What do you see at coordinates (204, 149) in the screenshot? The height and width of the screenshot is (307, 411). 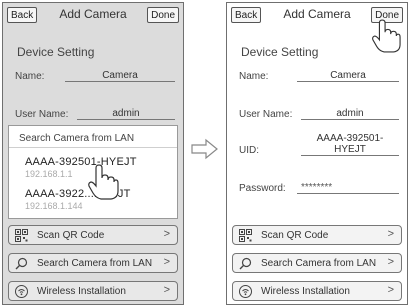 I see `arrow-right-icon` at bounding box center [204, 149].